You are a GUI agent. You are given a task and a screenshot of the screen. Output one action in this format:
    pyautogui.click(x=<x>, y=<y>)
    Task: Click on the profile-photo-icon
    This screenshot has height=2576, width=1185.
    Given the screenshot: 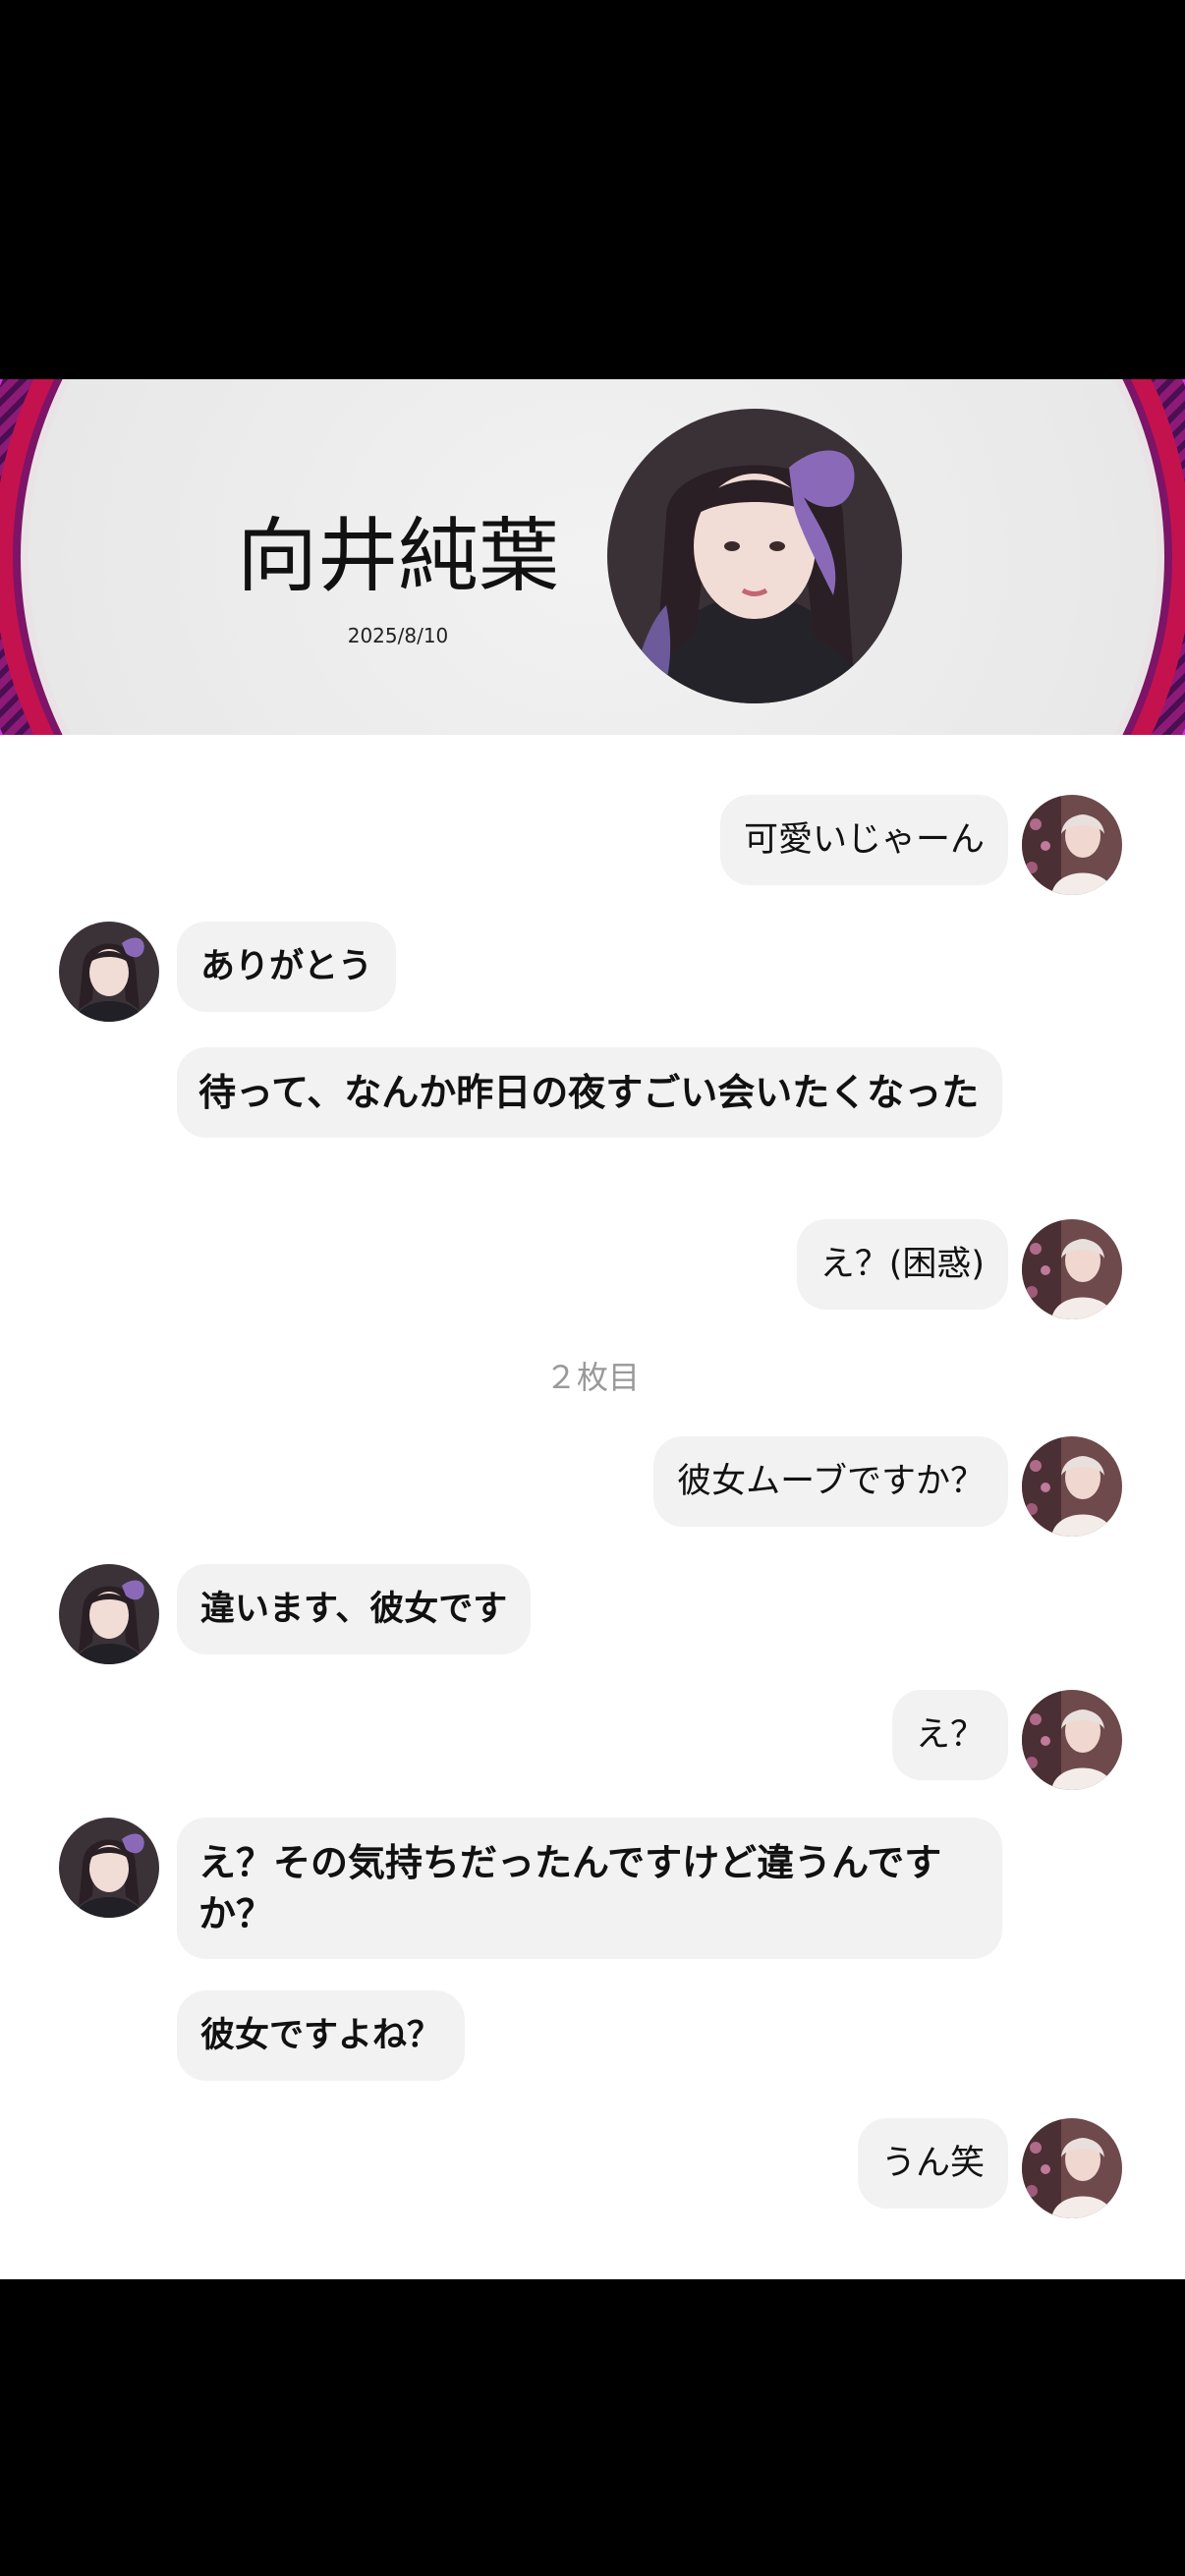 What is the action you would take?
    pyautogui.click(x=755, y=556)
    